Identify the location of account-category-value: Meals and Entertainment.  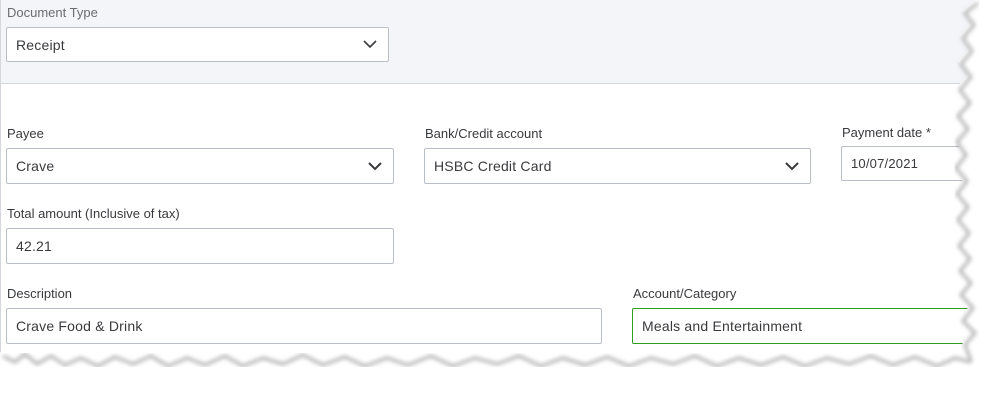
(722, 326).